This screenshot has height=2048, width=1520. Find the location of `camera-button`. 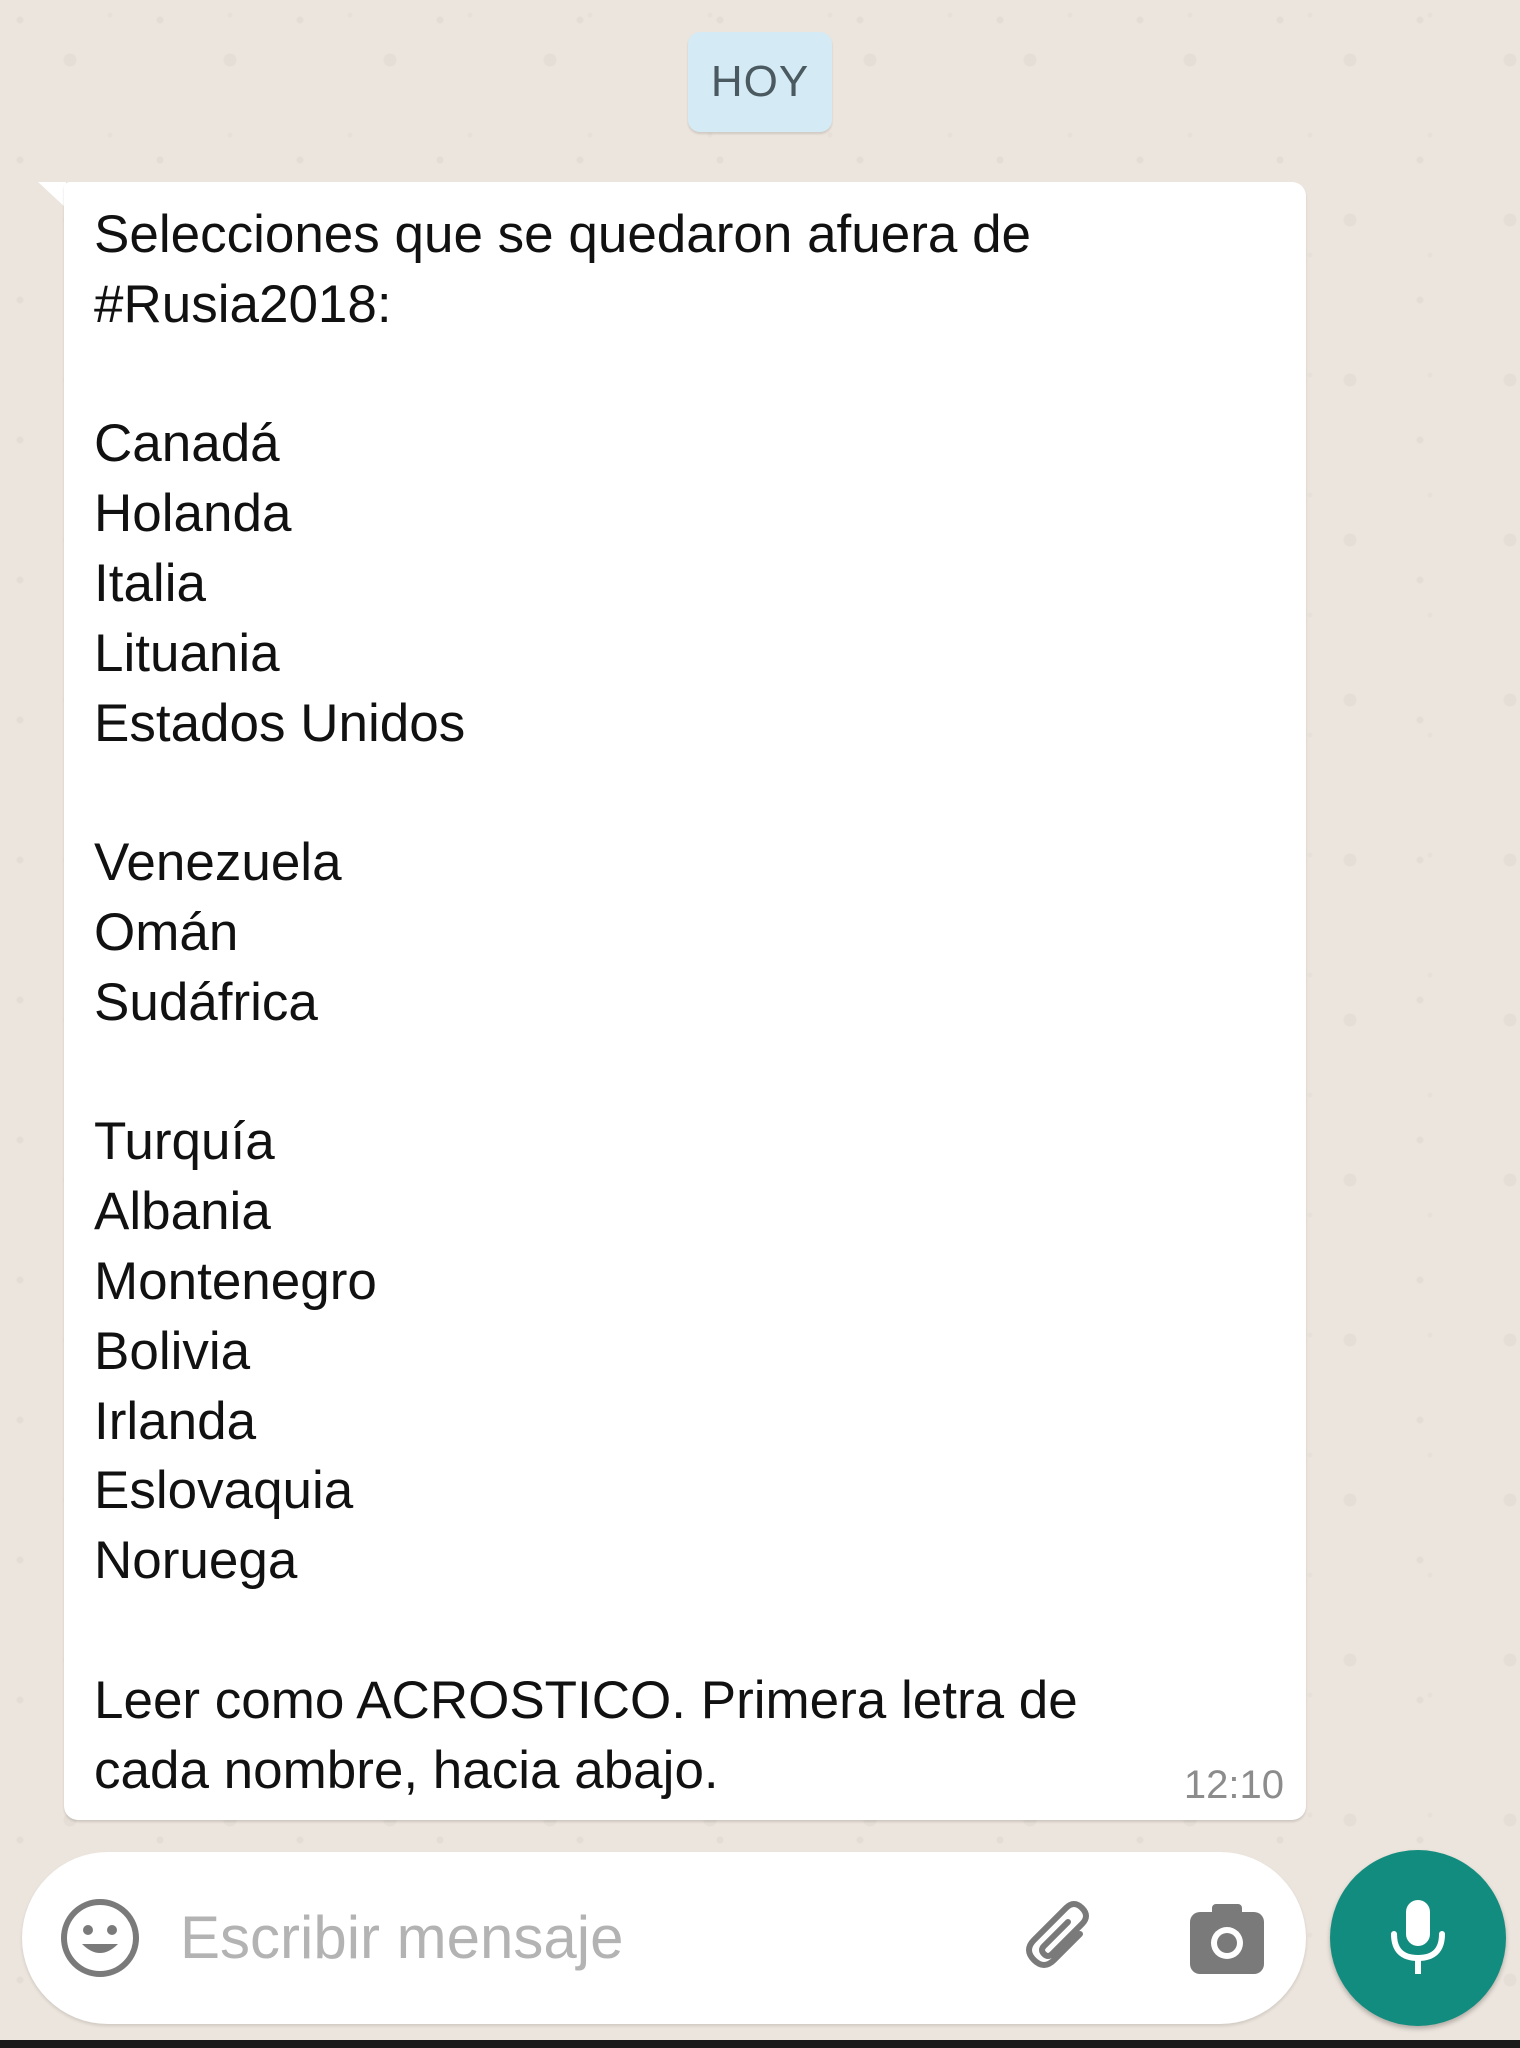

camera-button is located at coordinates (1227, 1939).